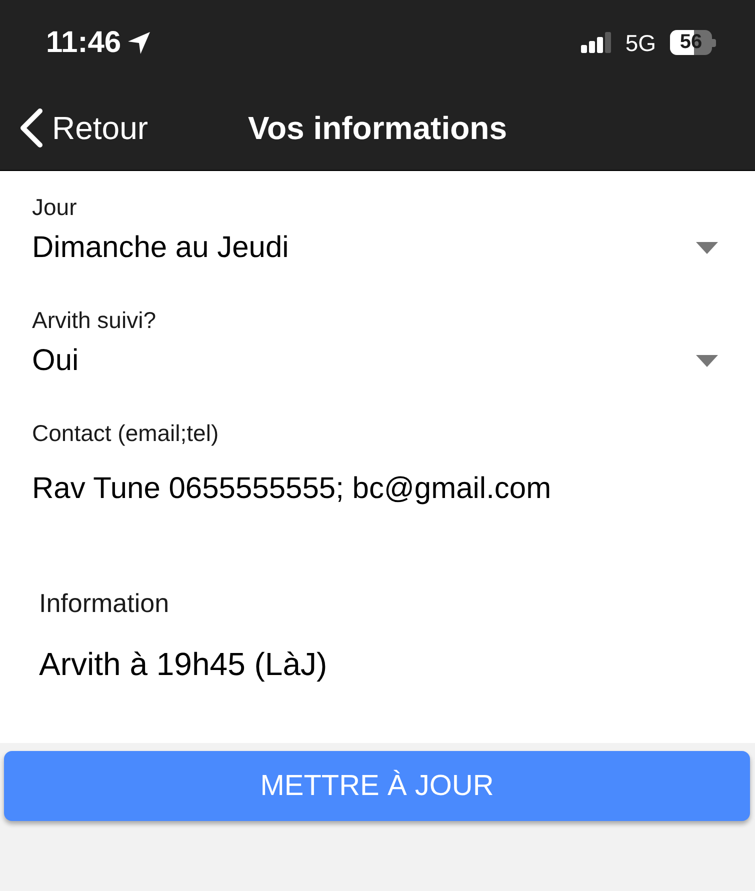 This screenshot has height=891, width=755. What do you see at coordinates (94, 320) in the screenshot?
I see `field-label: Arvith suivi?` at bounding box center [94, 320].